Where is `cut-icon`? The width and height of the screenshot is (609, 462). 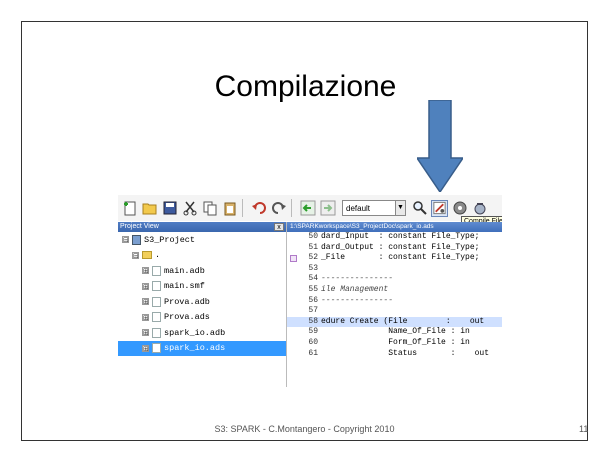 cut-icon is located at coordinates (189, 208).